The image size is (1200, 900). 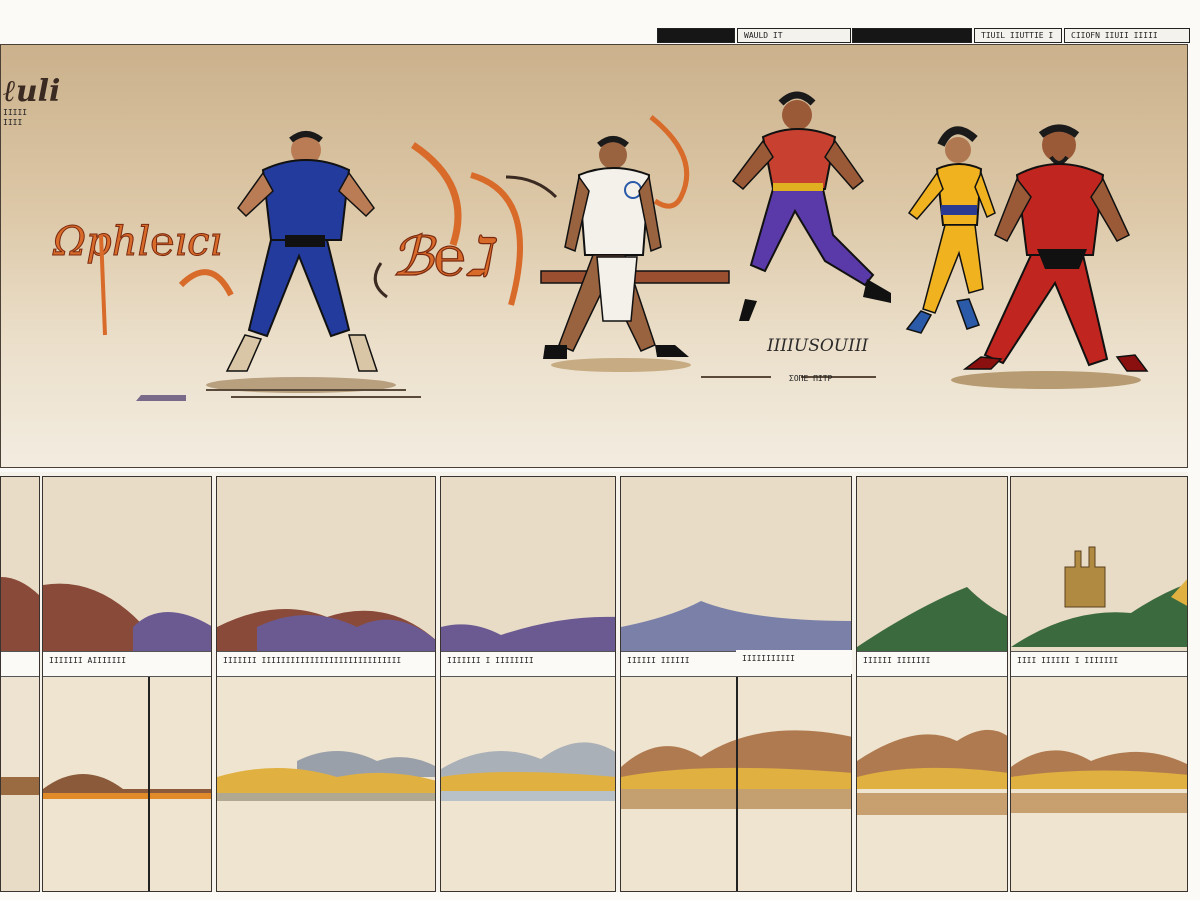 I want to click on top-box-4: TIUIL IIUTTIE I, so click(x=1018, y=35).